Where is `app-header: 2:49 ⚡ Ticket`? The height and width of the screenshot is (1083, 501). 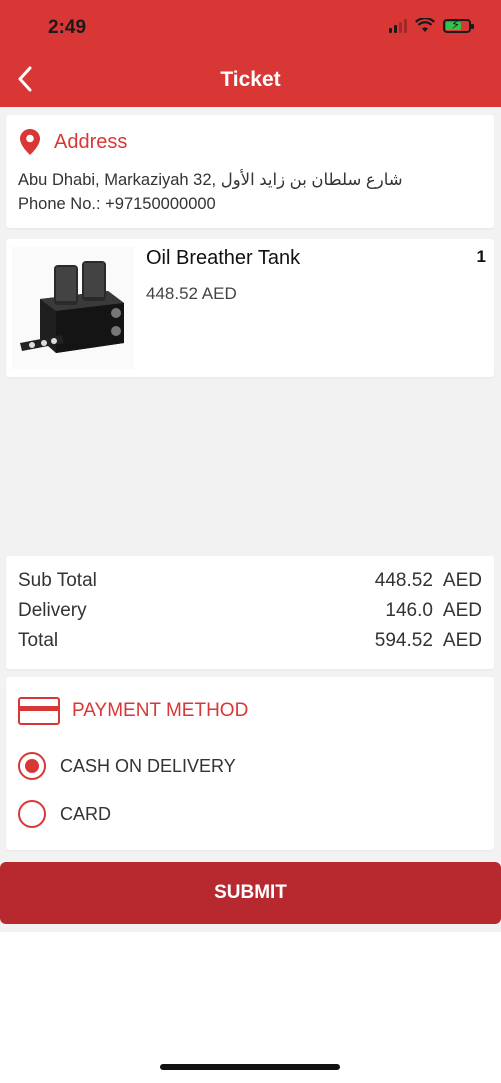
app-header: 2:49 ⚡ Ticket is located at coordinates (250, 53).